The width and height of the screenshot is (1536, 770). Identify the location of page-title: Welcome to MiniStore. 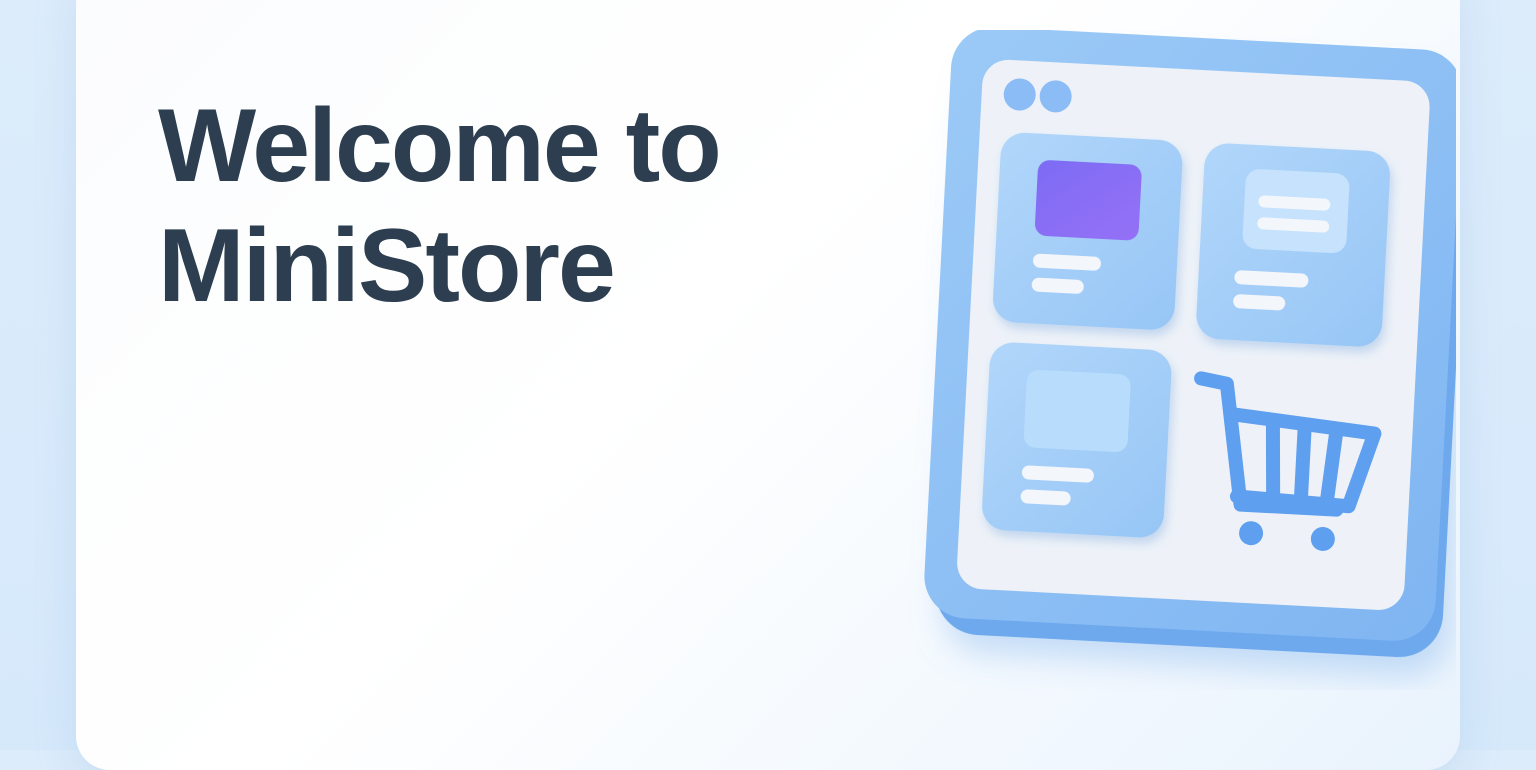
(440, 206).